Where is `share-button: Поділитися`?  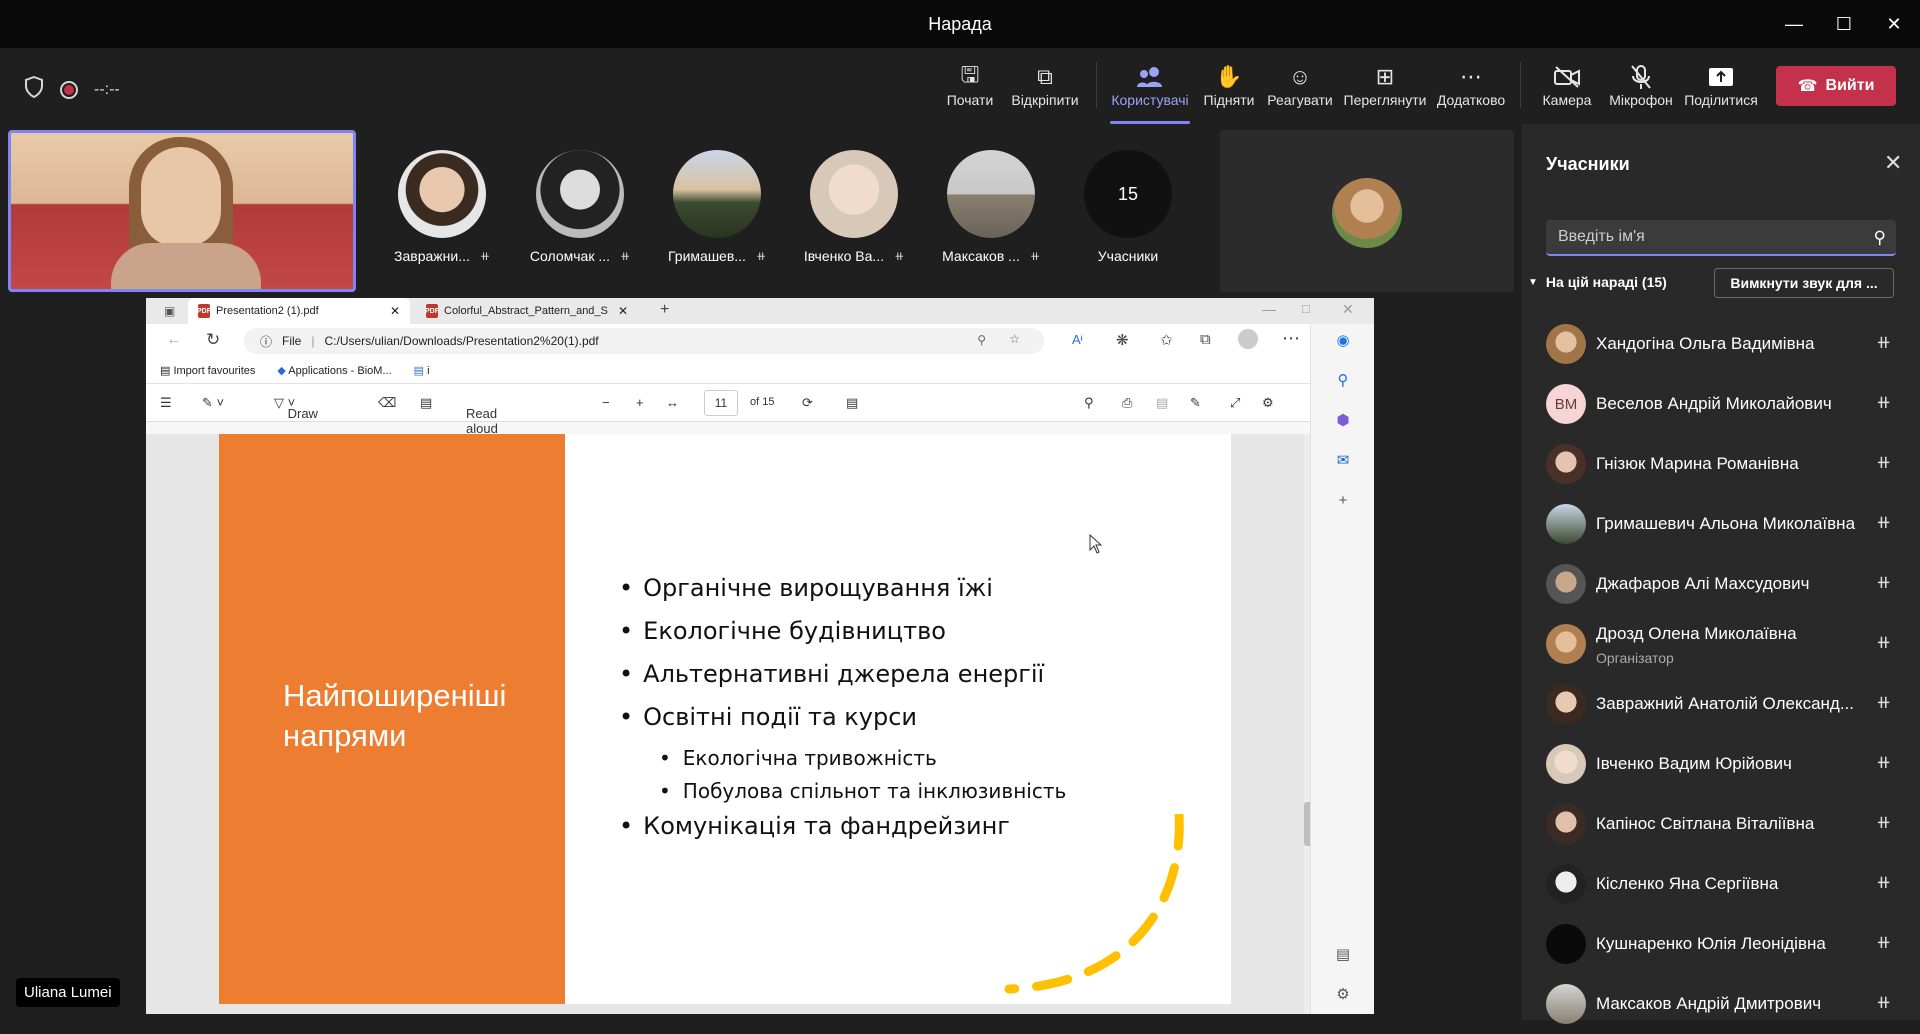
share-button: Поділитися is located at coordinates (1721, 89).